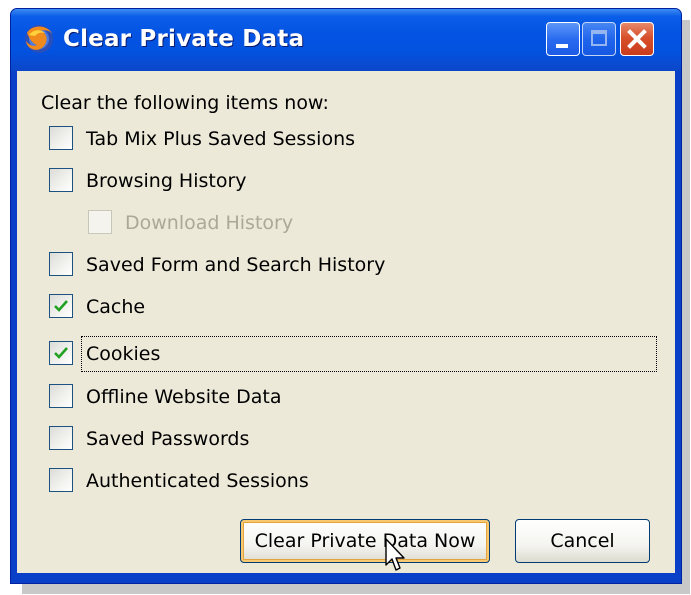 Image resolution: width=691 pixels, height=595 pixels. Describe the element at coordinates (395, 554) in the screenshot. I see `mouse-cursor-icon` at that location.